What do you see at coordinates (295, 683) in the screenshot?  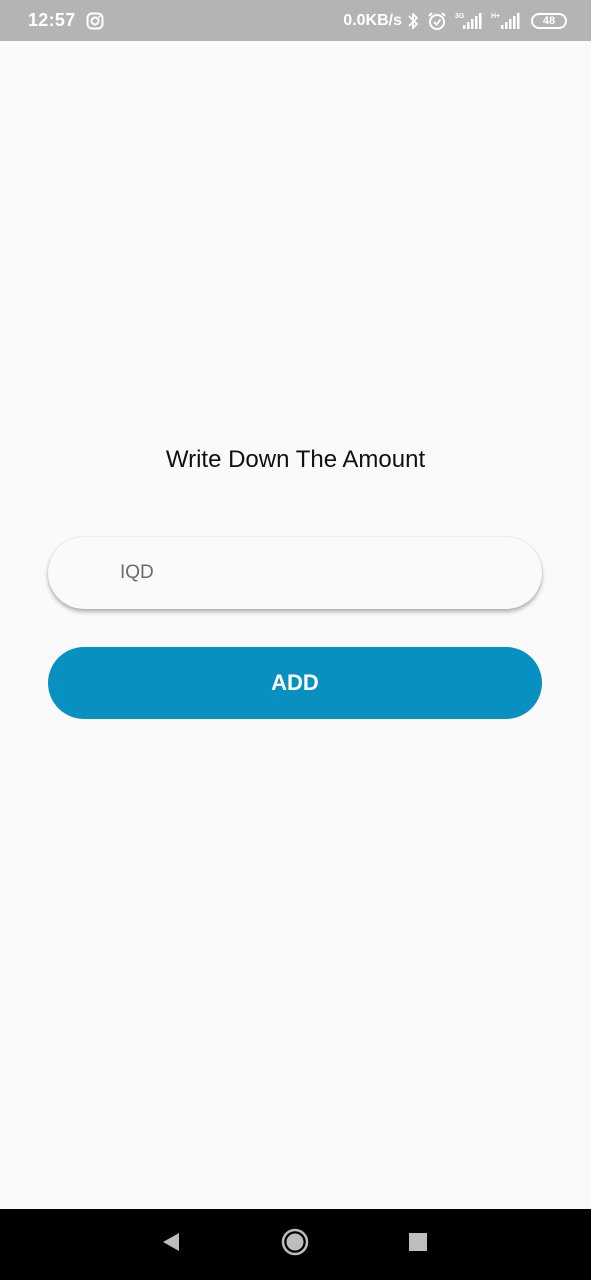 I see `add-button: ADD` at bounding box center [295, 683].